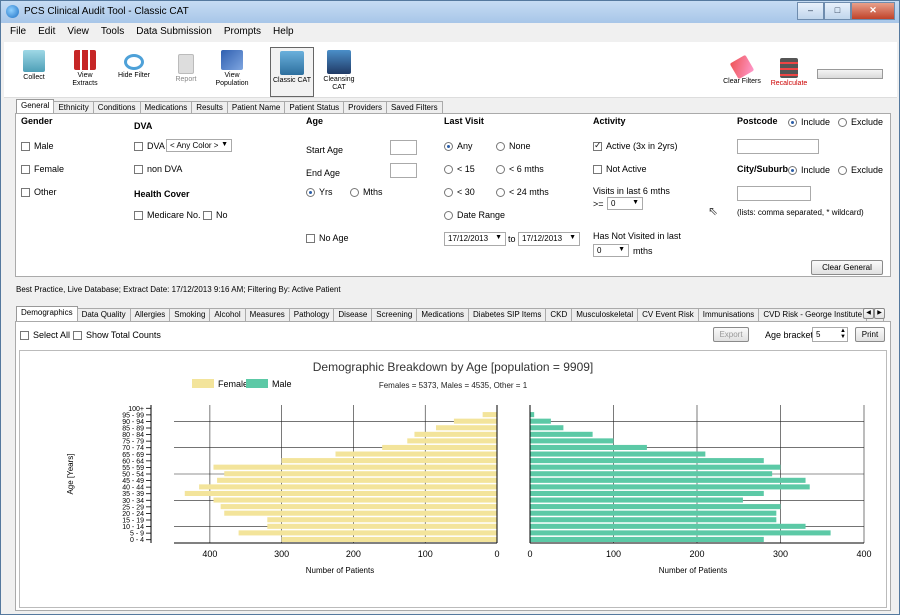 This screenshot has width=900, height=615. I want to click on postcode-input, so click(778, 146).